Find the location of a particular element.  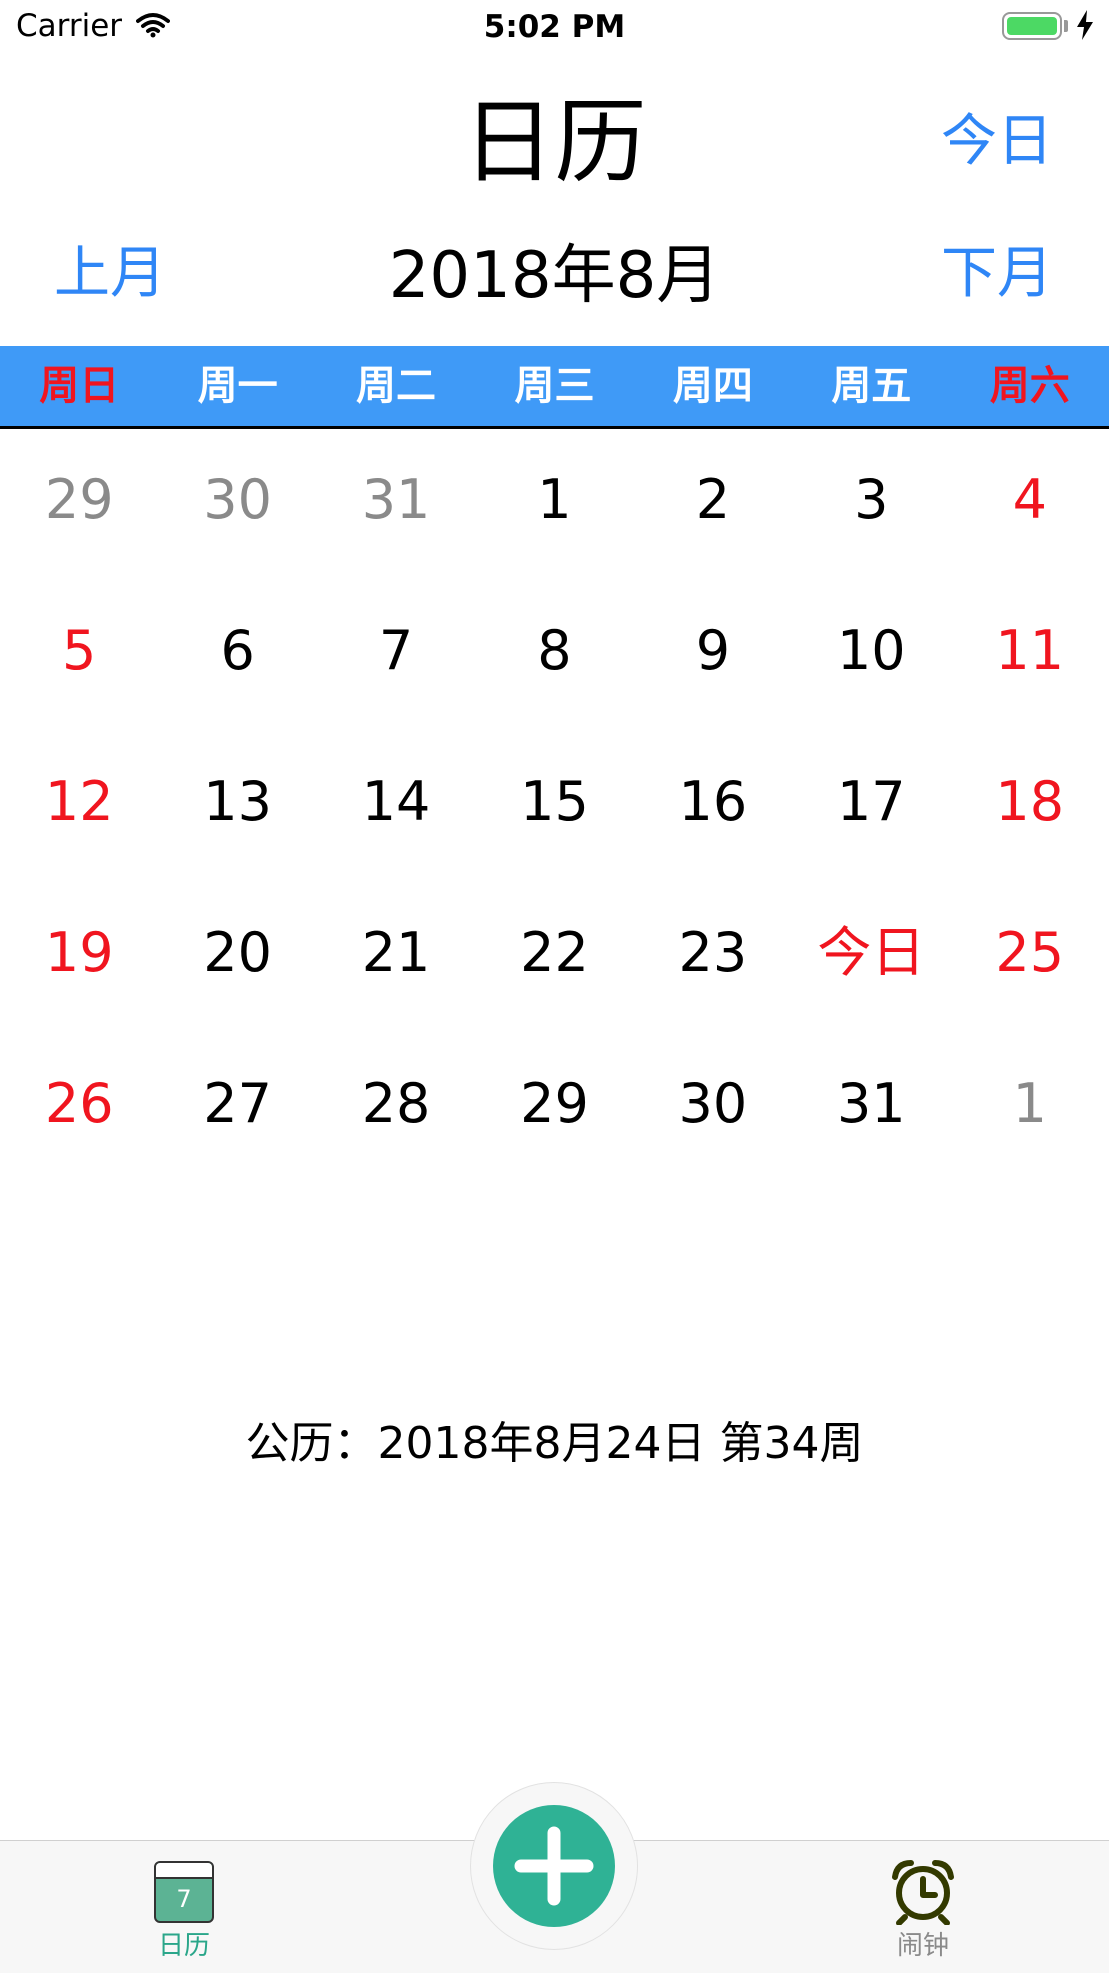

day-cell: 8 is located at coordinates (554, 664).